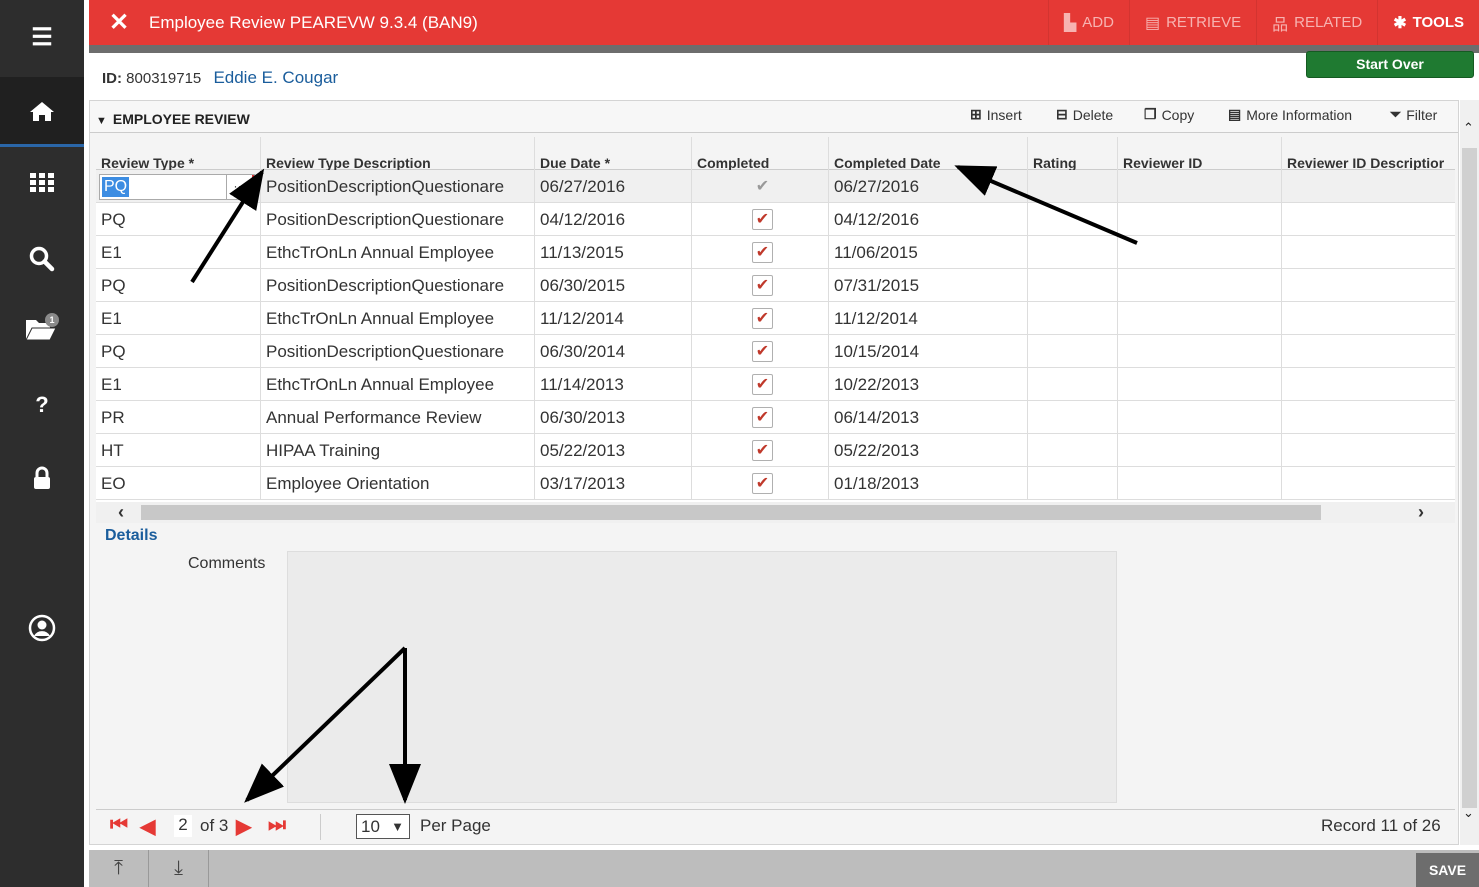 The image size is (1479, 887). I want to click on recently-opened-folder-icon: 1, so click(42, 327).